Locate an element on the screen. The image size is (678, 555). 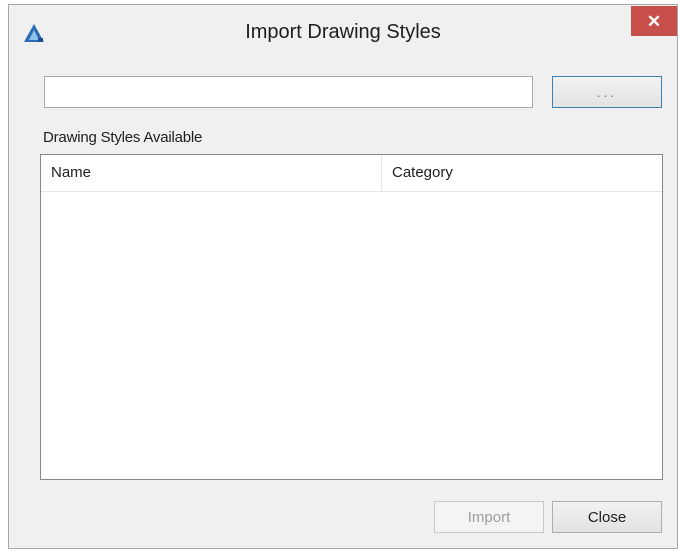
title-bar: Import Drawing Styles ✕ is located at coordinates (343, 32).